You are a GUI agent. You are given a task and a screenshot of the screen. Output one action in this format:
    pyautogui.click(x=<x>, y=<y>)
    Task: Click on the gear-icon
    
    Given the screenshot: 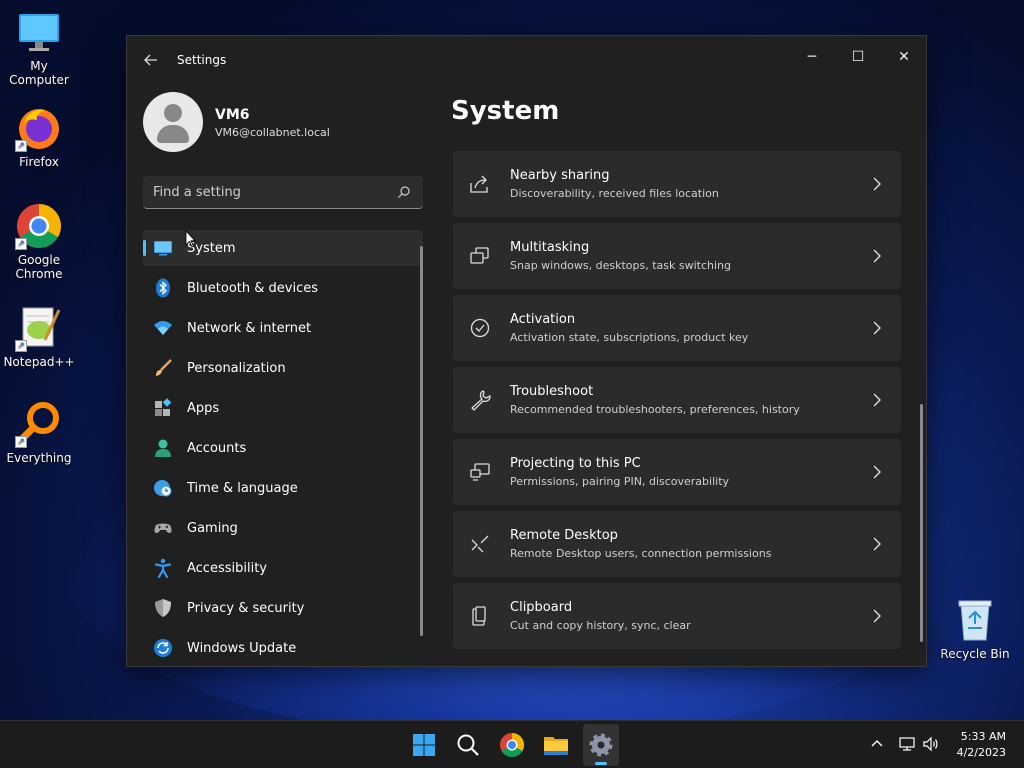 What is the action you would take?
    pyautogui.click(x=601, y=745)
    